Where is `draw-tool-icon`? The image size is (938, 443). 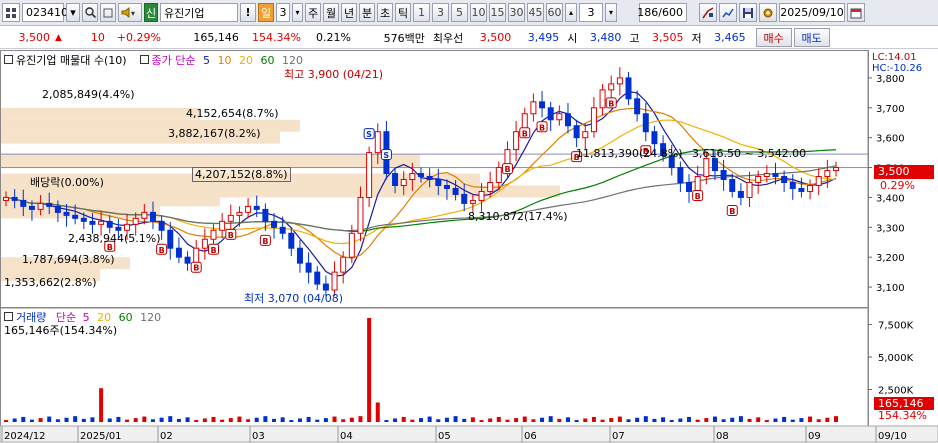
draw-tool-icon is located at coordinates (708, 12).